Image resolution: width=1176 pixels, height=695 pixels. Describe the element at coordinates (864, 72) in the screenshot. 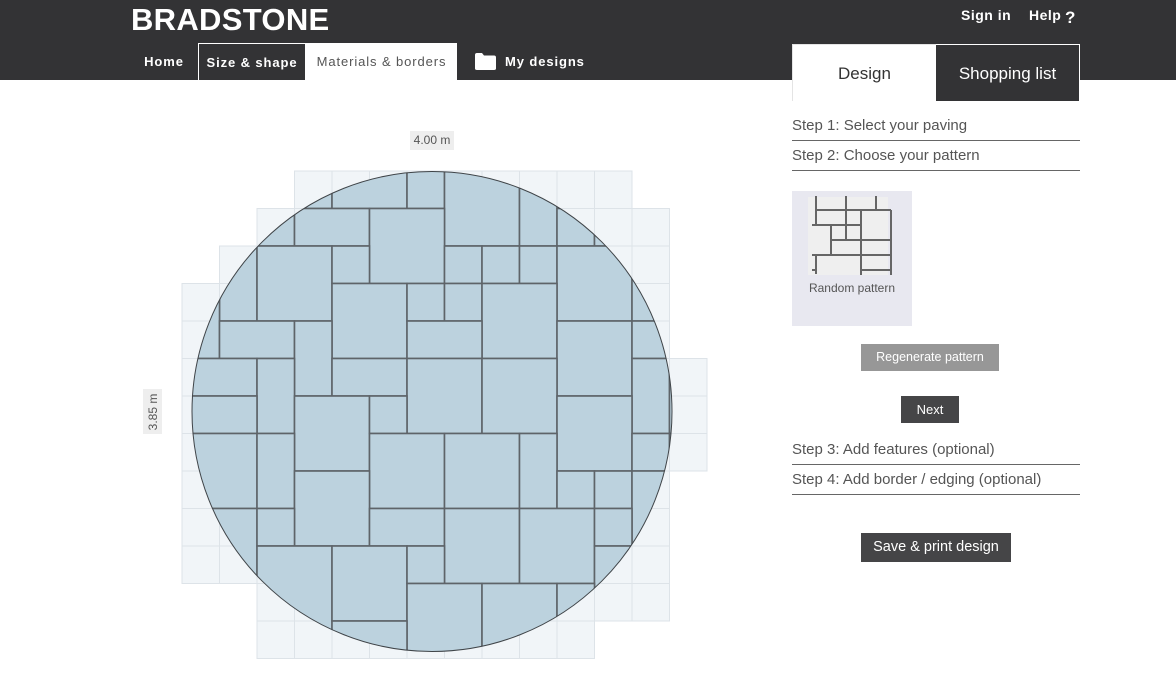

I see `tab-design: Design` at that location.